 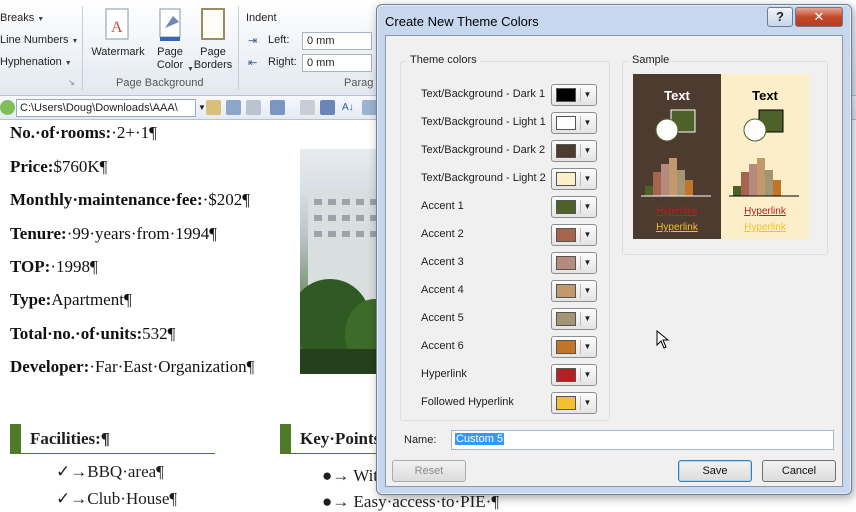 I want to click on hyphenation-button: Hyphenation ▼, so click(x=36, y=62).